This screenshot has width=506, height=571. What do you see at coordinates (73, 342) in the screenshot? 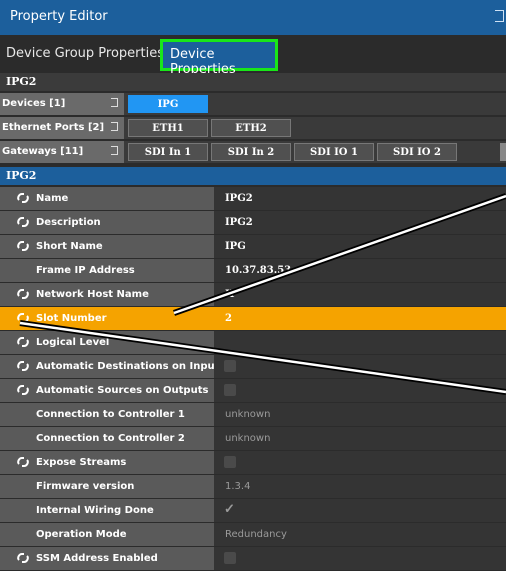
I see `property-name: Logical Level` at bounding box center [73, 342].